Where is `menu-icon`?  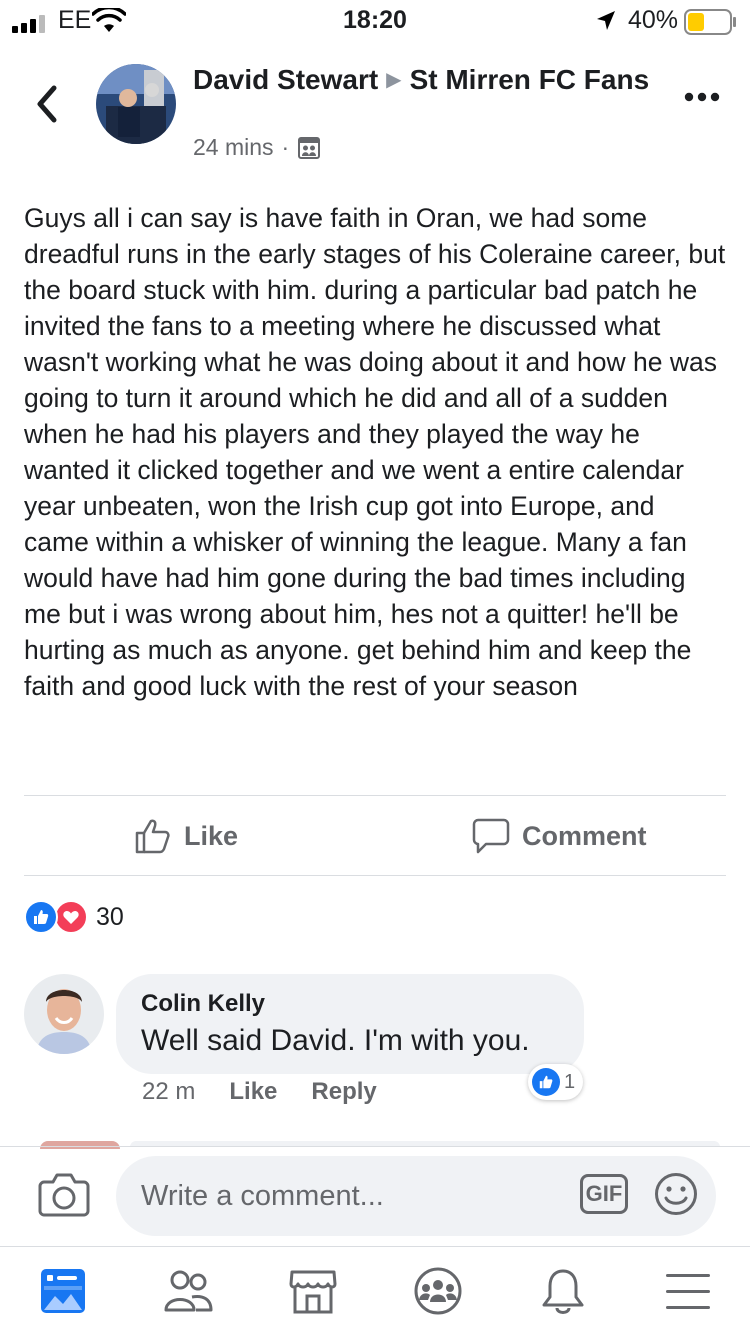
menu-icon is located at coordinates (688, 1291).